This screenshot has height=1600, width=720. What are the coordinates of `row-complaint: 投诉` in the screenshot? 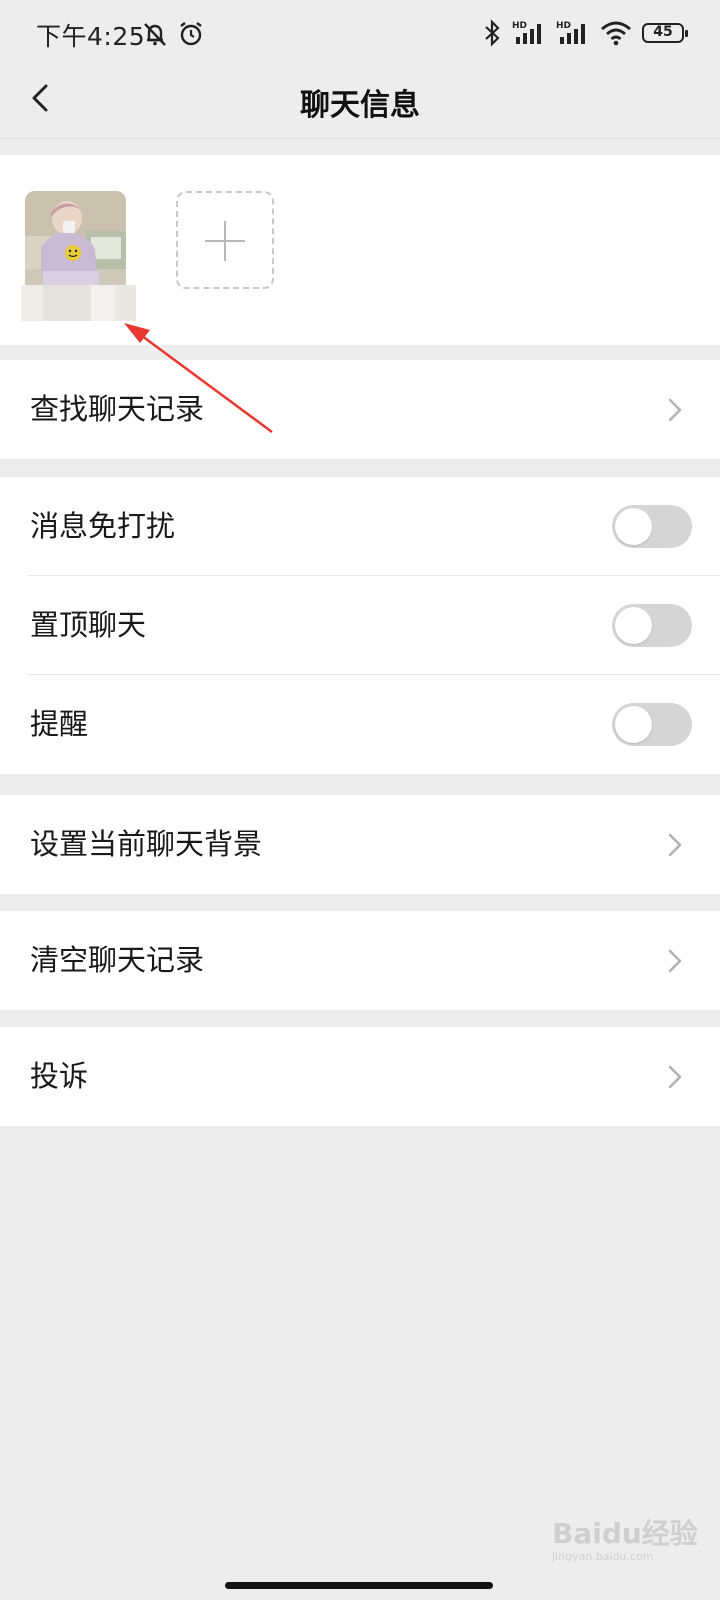 It's located at (360, 1076).